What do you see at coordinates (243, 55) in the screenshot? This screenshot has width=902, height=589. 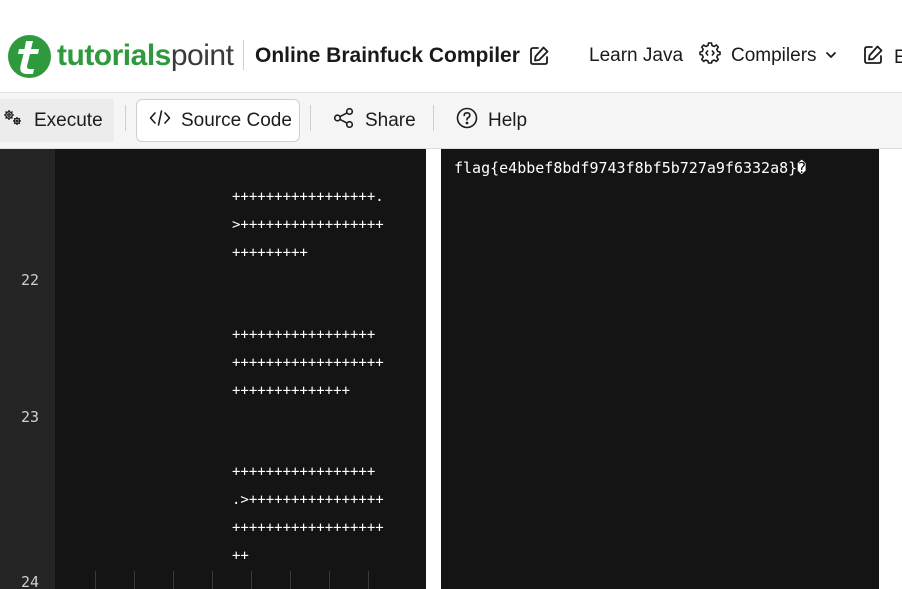 I see `header-divider` at bounding box center [243, 55].